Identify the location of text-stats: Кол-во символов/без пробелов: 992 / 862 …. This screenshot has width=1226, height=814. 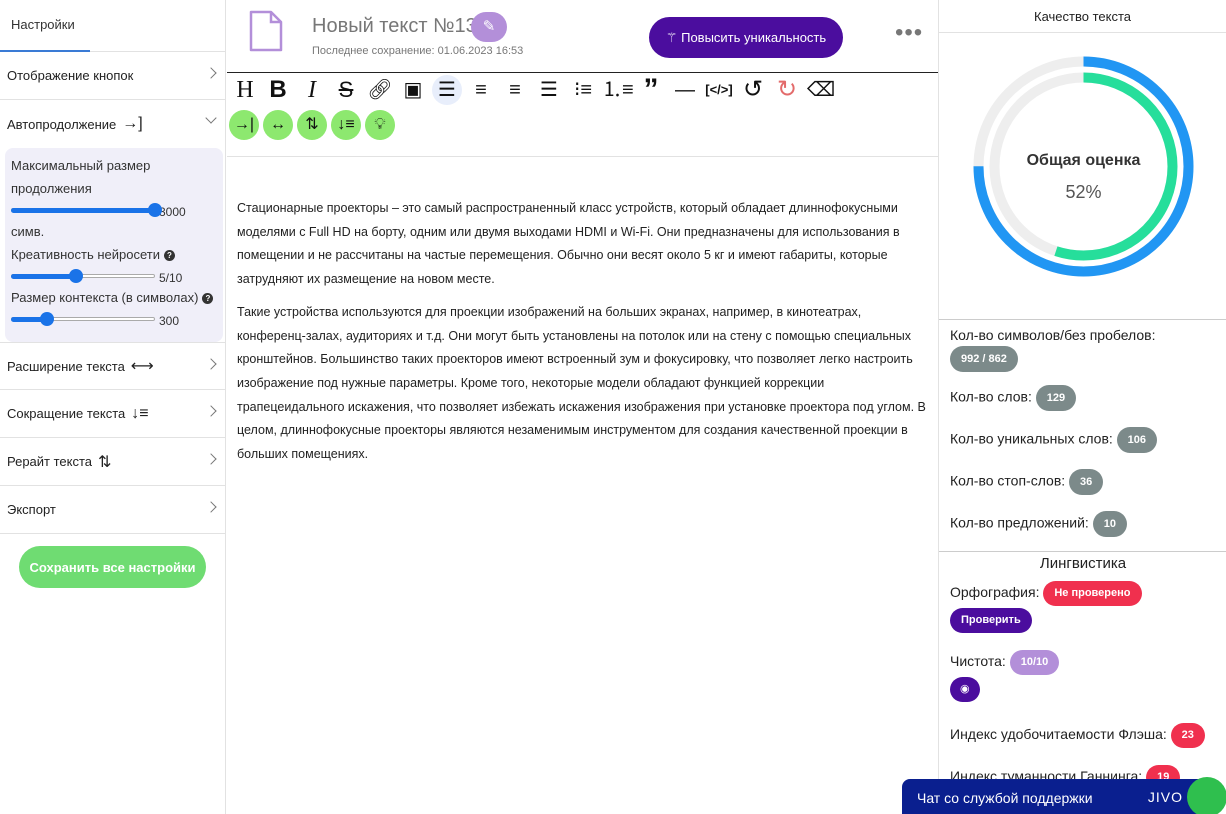
(1082, 428).